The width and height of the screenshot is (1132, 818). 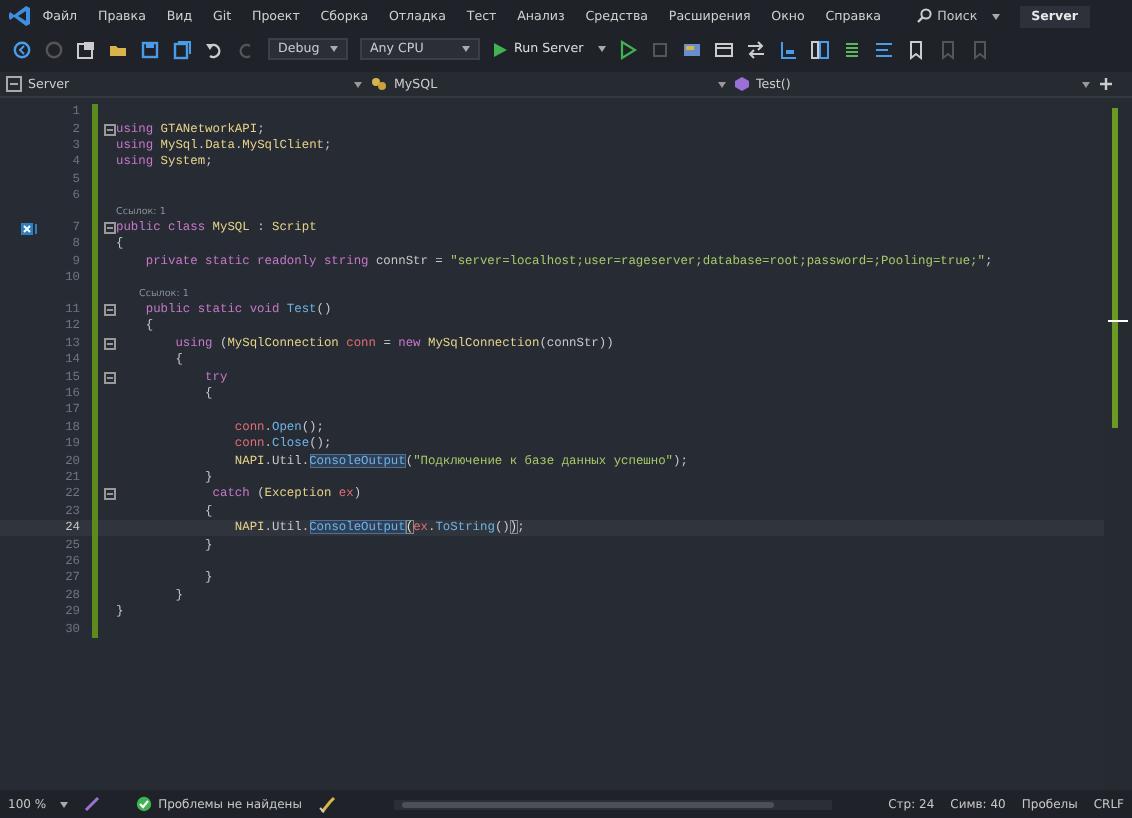 What do you see at coordinates (723, 49) in the screenshot?
I see `layout-icon` at bounding box center [723, 49].